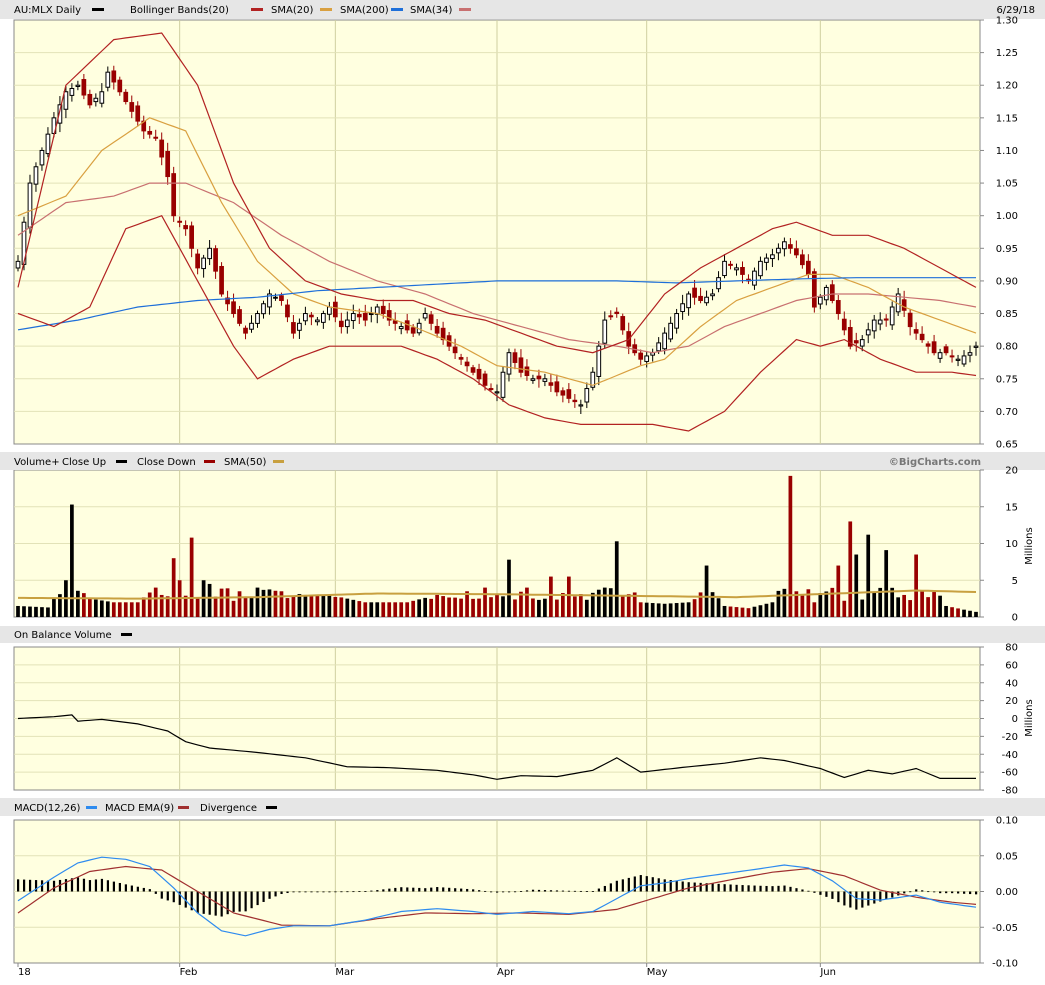 This screenshot has height=985, width=1045. I want to click on legend-close-up-swatch, so click(121, 461).